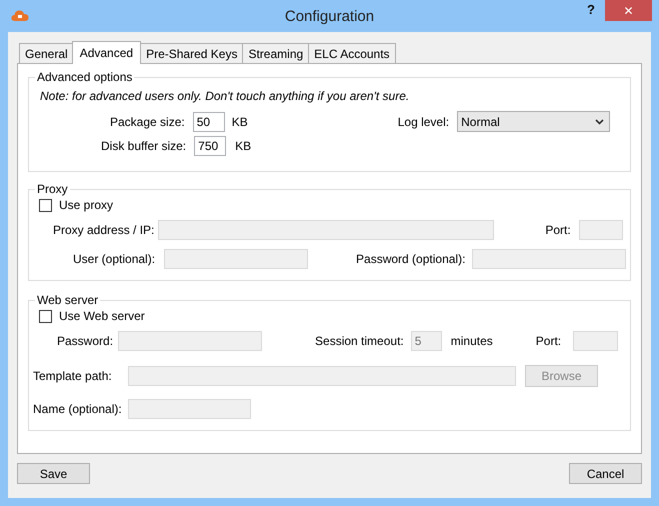 The height and width of the screenshot is (506, 659). What do you see at coordinates (68, 300) in the screenshot?
I see `group-title: Web server` at bounding box center [68, 300].